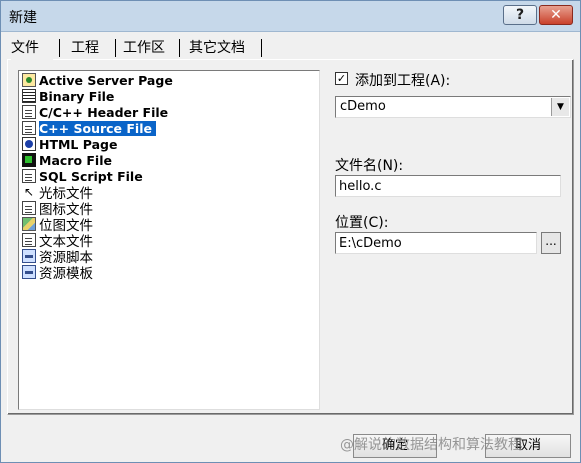  I want to click on sql-script-icon, so click(29, 176).